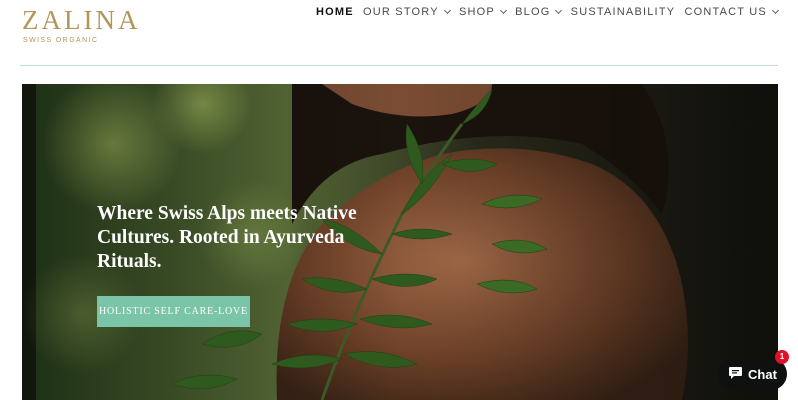 Image resolution: width=798 pixels, height=400 pixels. What do you see at coordinates (762, 374) in the screenshot?
I see `chat-label: Chat` at bounding box center [762, 374].